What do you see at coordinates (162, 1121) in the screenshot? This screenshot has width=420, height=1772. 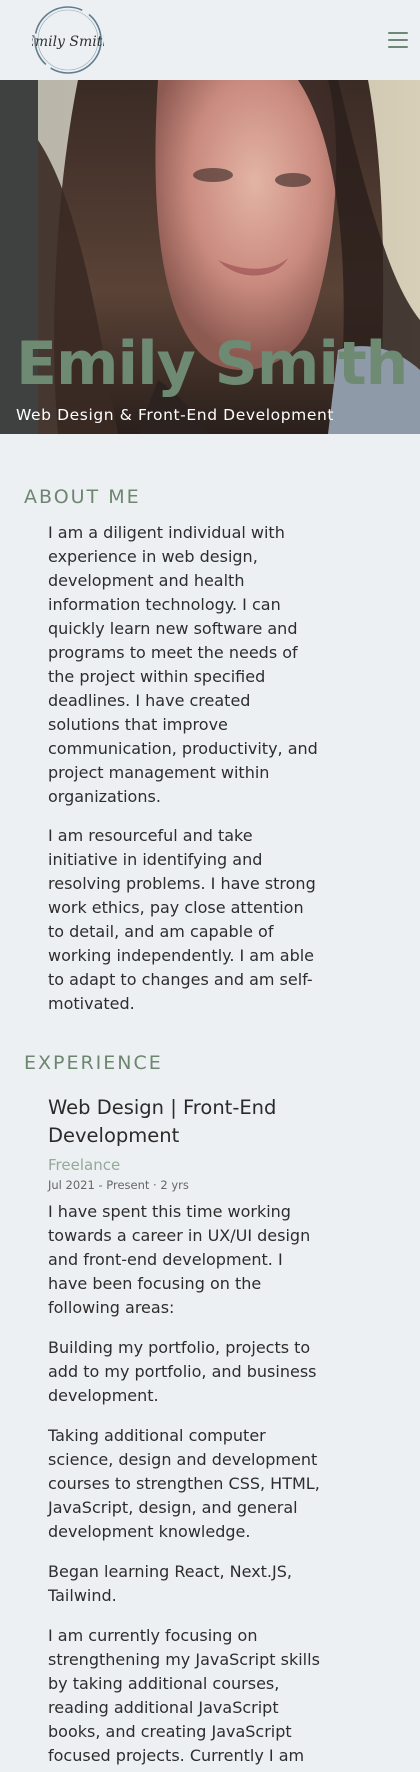 I see `job-title: Web Design | Front-End Development` at bounding box center [162, 1121].